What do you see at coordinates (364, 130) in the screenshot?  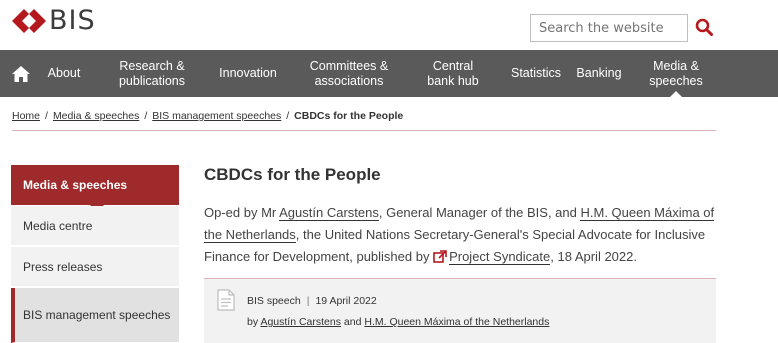 I see `breadcrumb-divider` at bounding box center [364, 130].